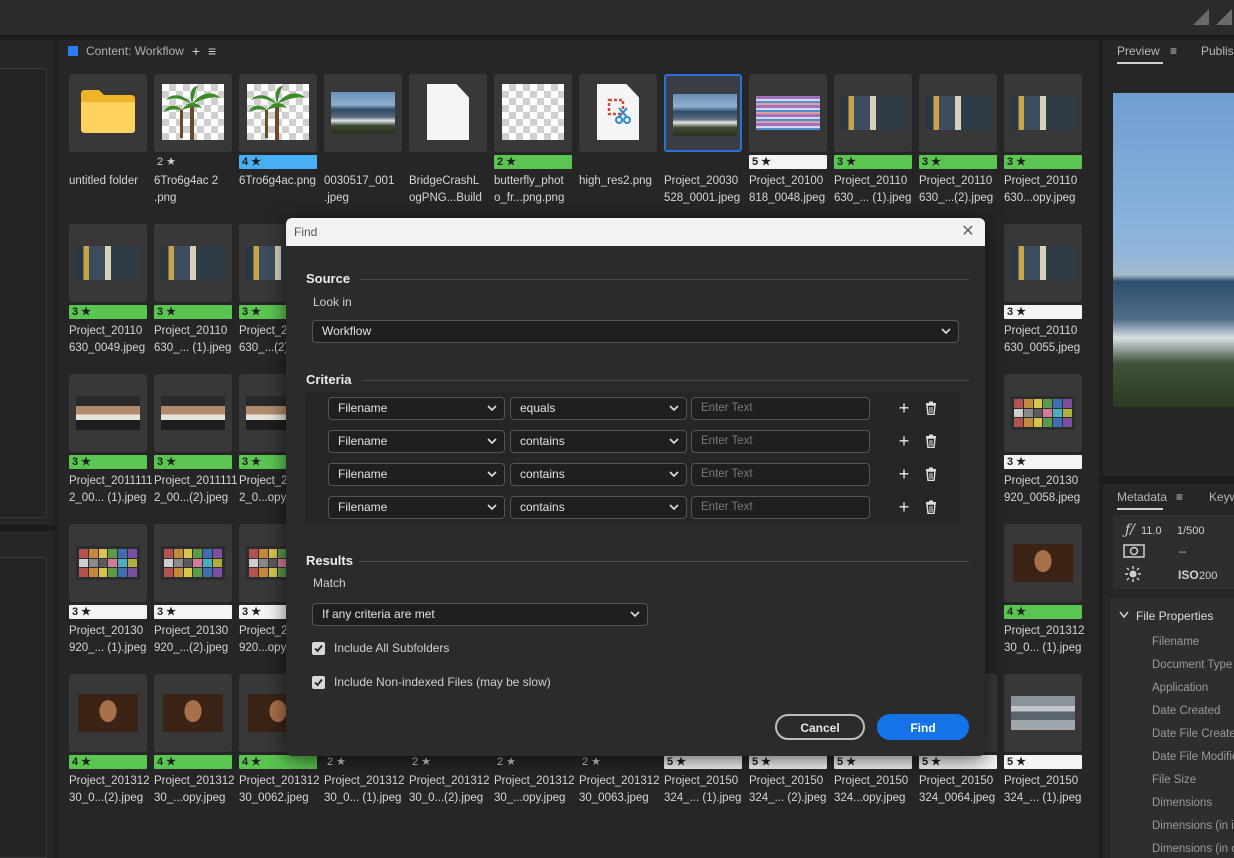 This screenshot has width=1234, height=858. I want to click on file-properties-heading: File Properties, so click(1174, 616).